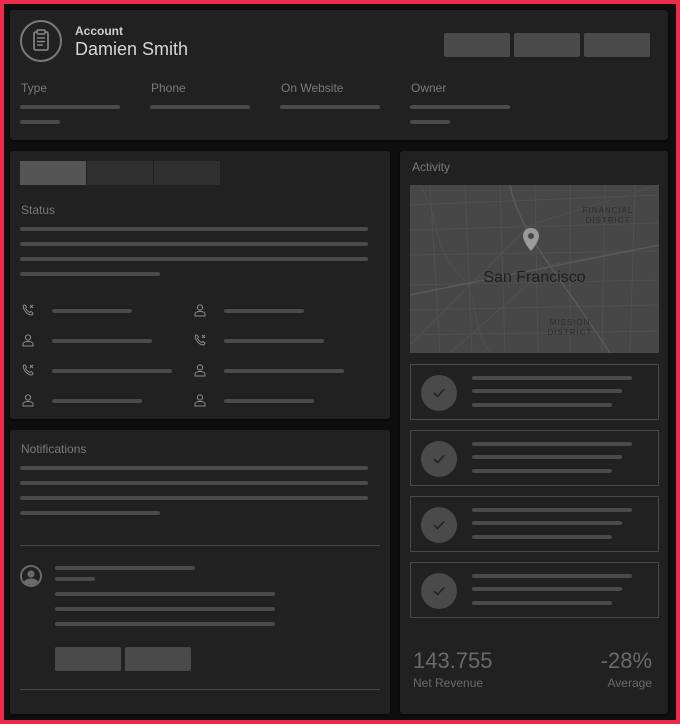 The height and width of the screenshot is (724, 680). I want to click on field-value-type, so click(70, 107).